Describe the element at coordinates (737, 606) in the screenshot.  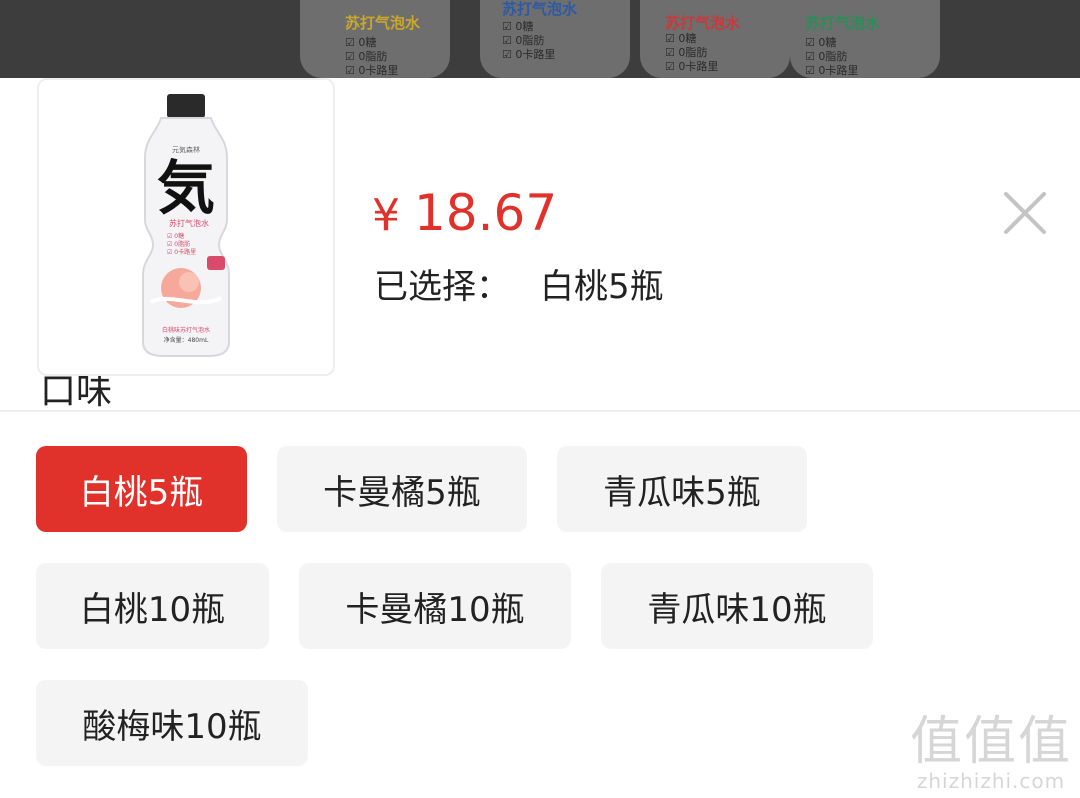
I see `flavor-option-cucumber-10: 青瓜味10瓶` at that location.